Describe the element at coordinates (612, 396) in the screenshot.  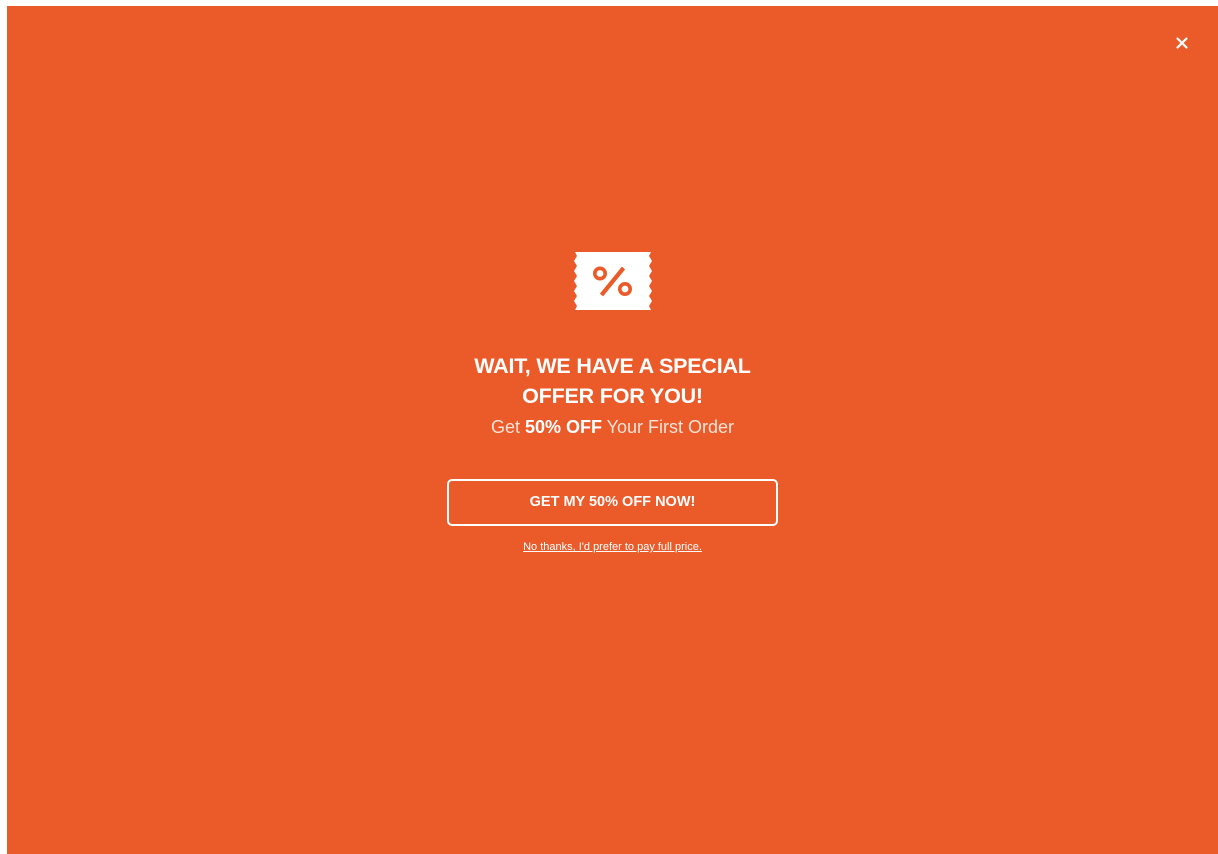
I see `headline-line-2: OFFER FOR YOU!` at that location.